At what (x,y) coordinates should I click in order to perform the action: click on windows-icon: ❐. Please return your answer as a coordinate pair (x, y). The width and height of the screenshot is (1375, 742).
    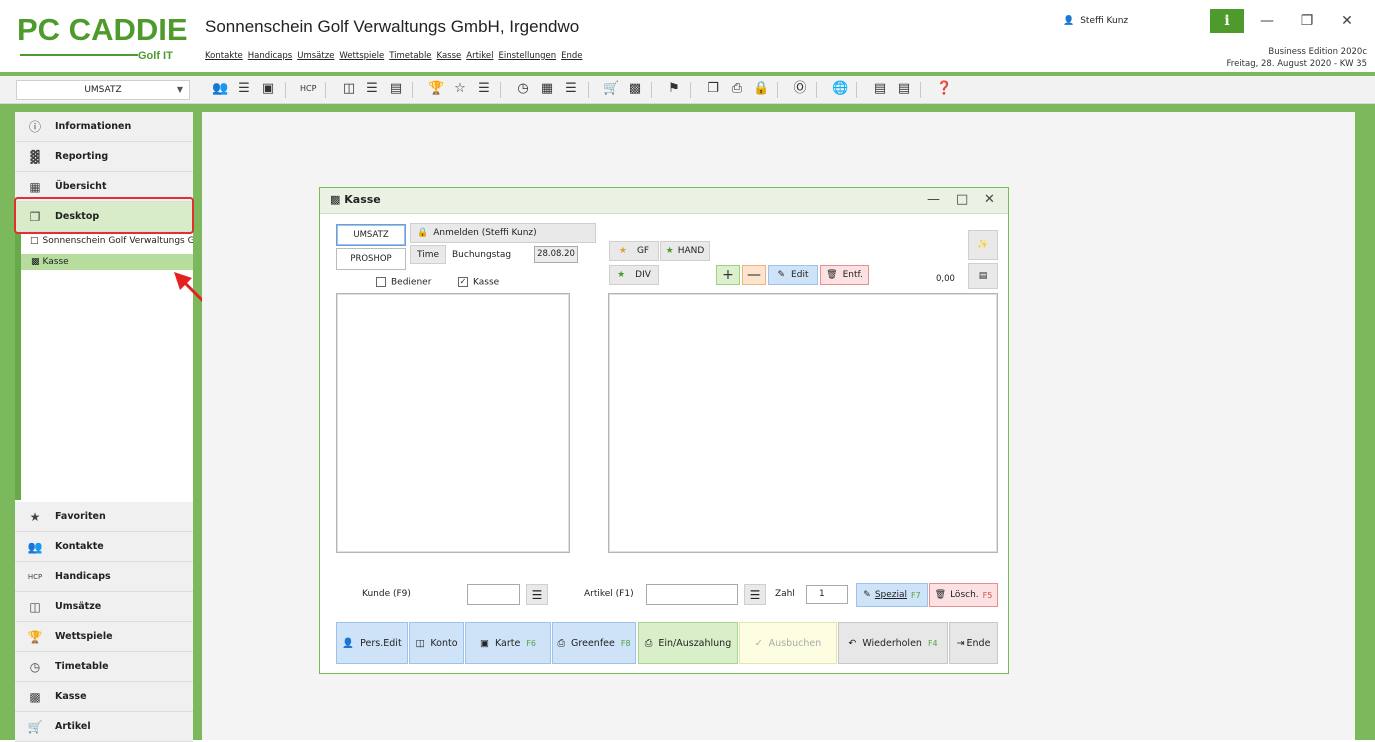
    Looking at the image, I should click on (713, 89).